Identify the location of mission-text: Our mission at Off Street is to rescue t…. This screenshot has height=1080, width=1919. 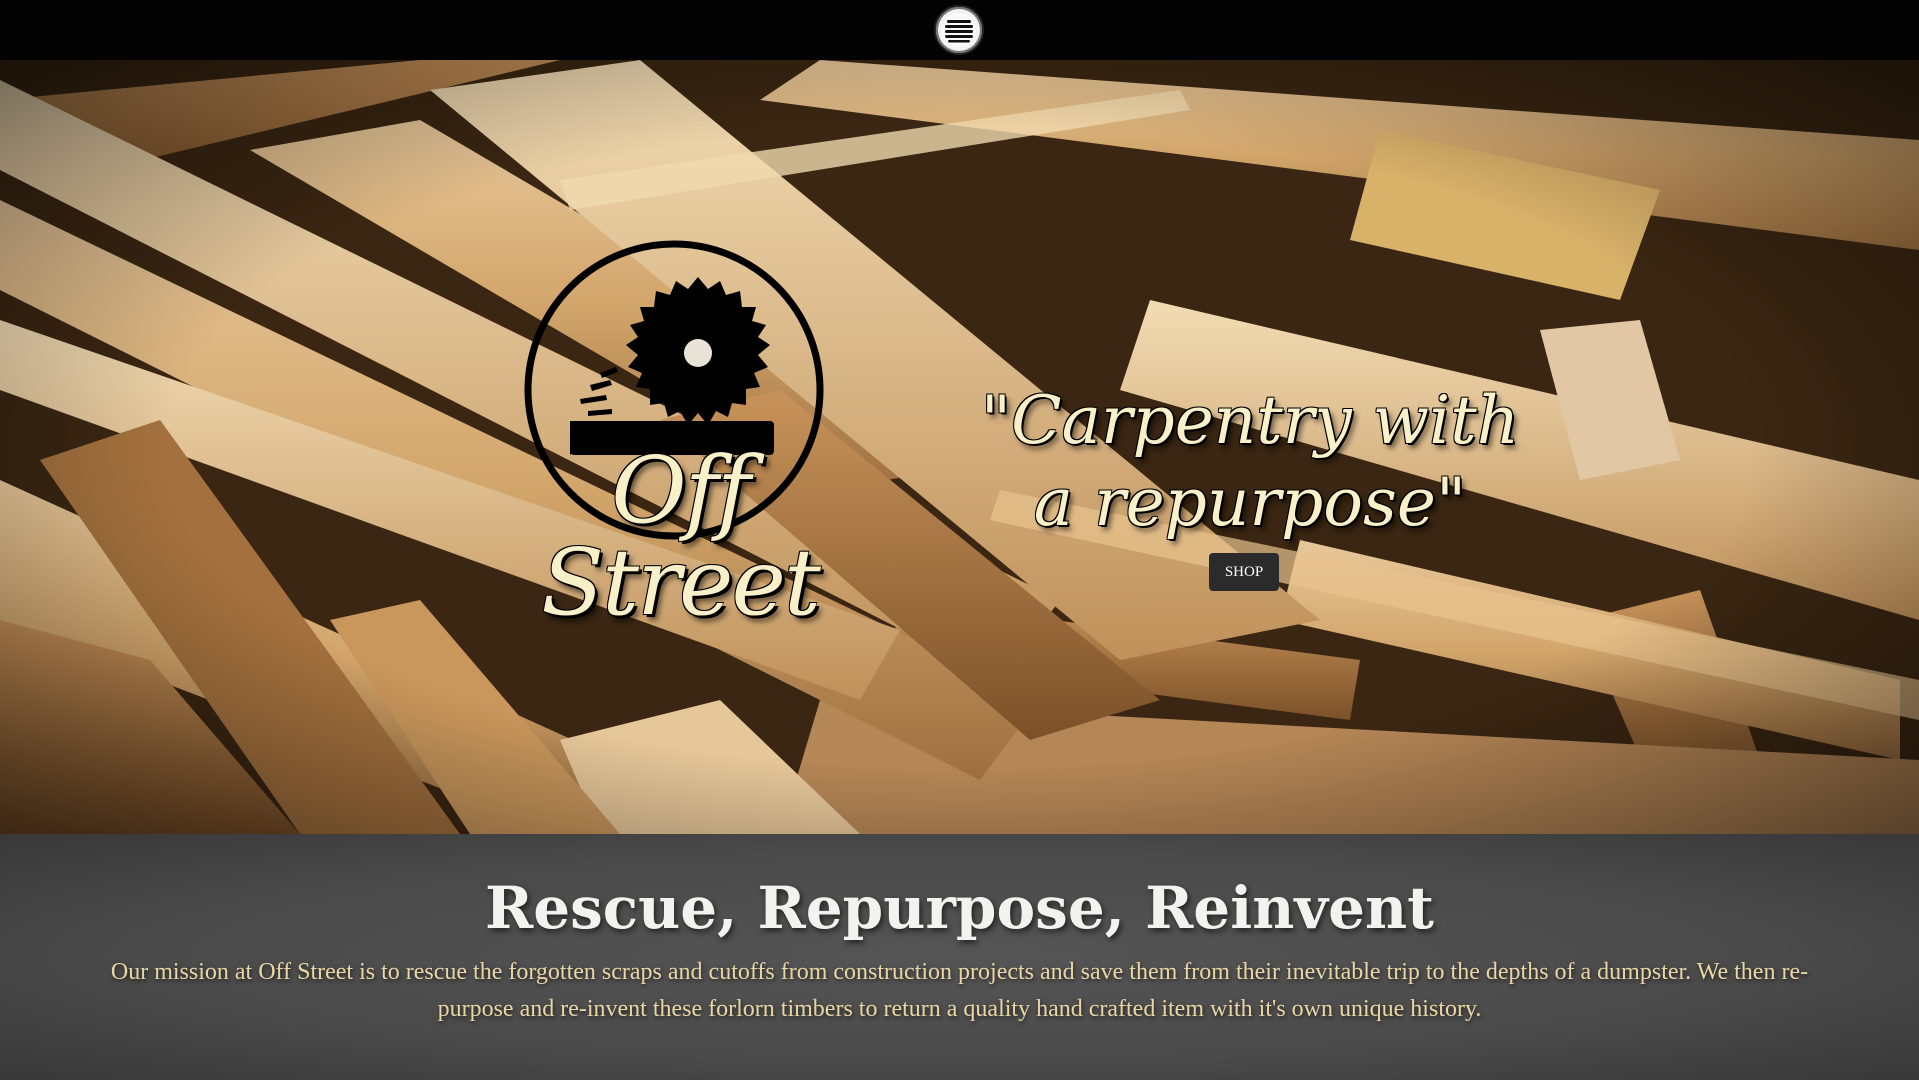
(959, 990).